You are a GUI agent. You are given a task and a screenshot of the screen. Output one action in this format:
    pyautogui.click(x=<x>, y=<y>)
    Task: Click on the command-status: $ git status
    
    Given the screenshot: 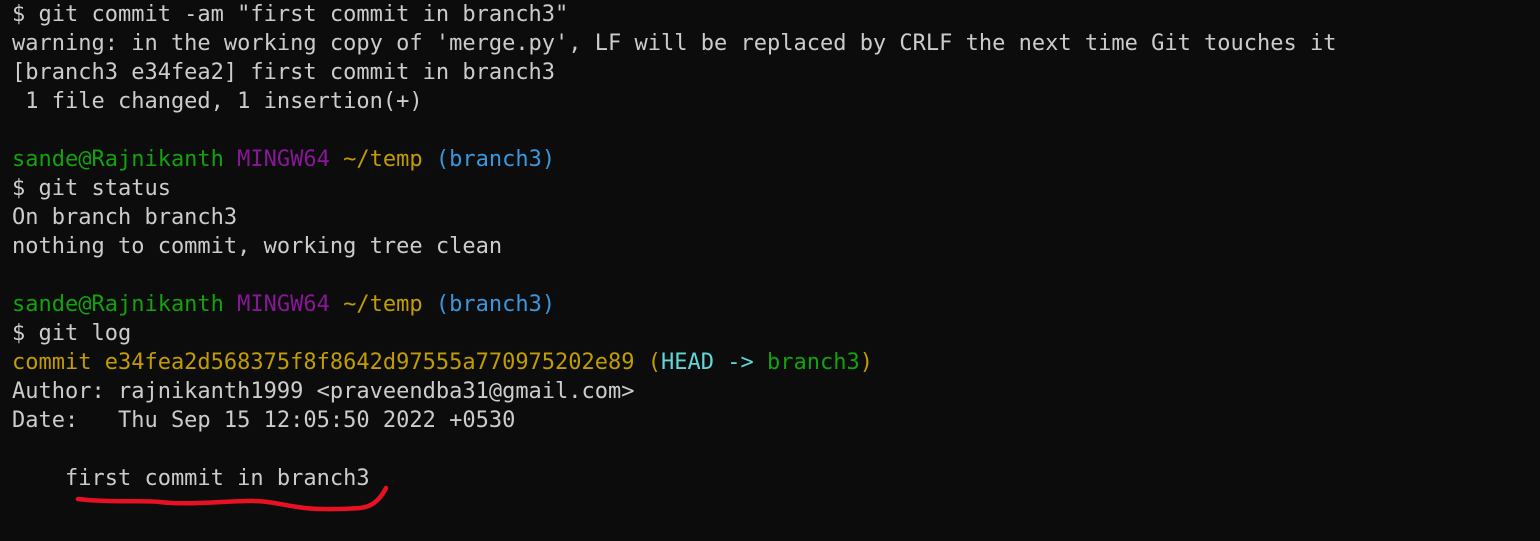 What is the action you would take?
    pyautogui.click(x=91, y=188)
    